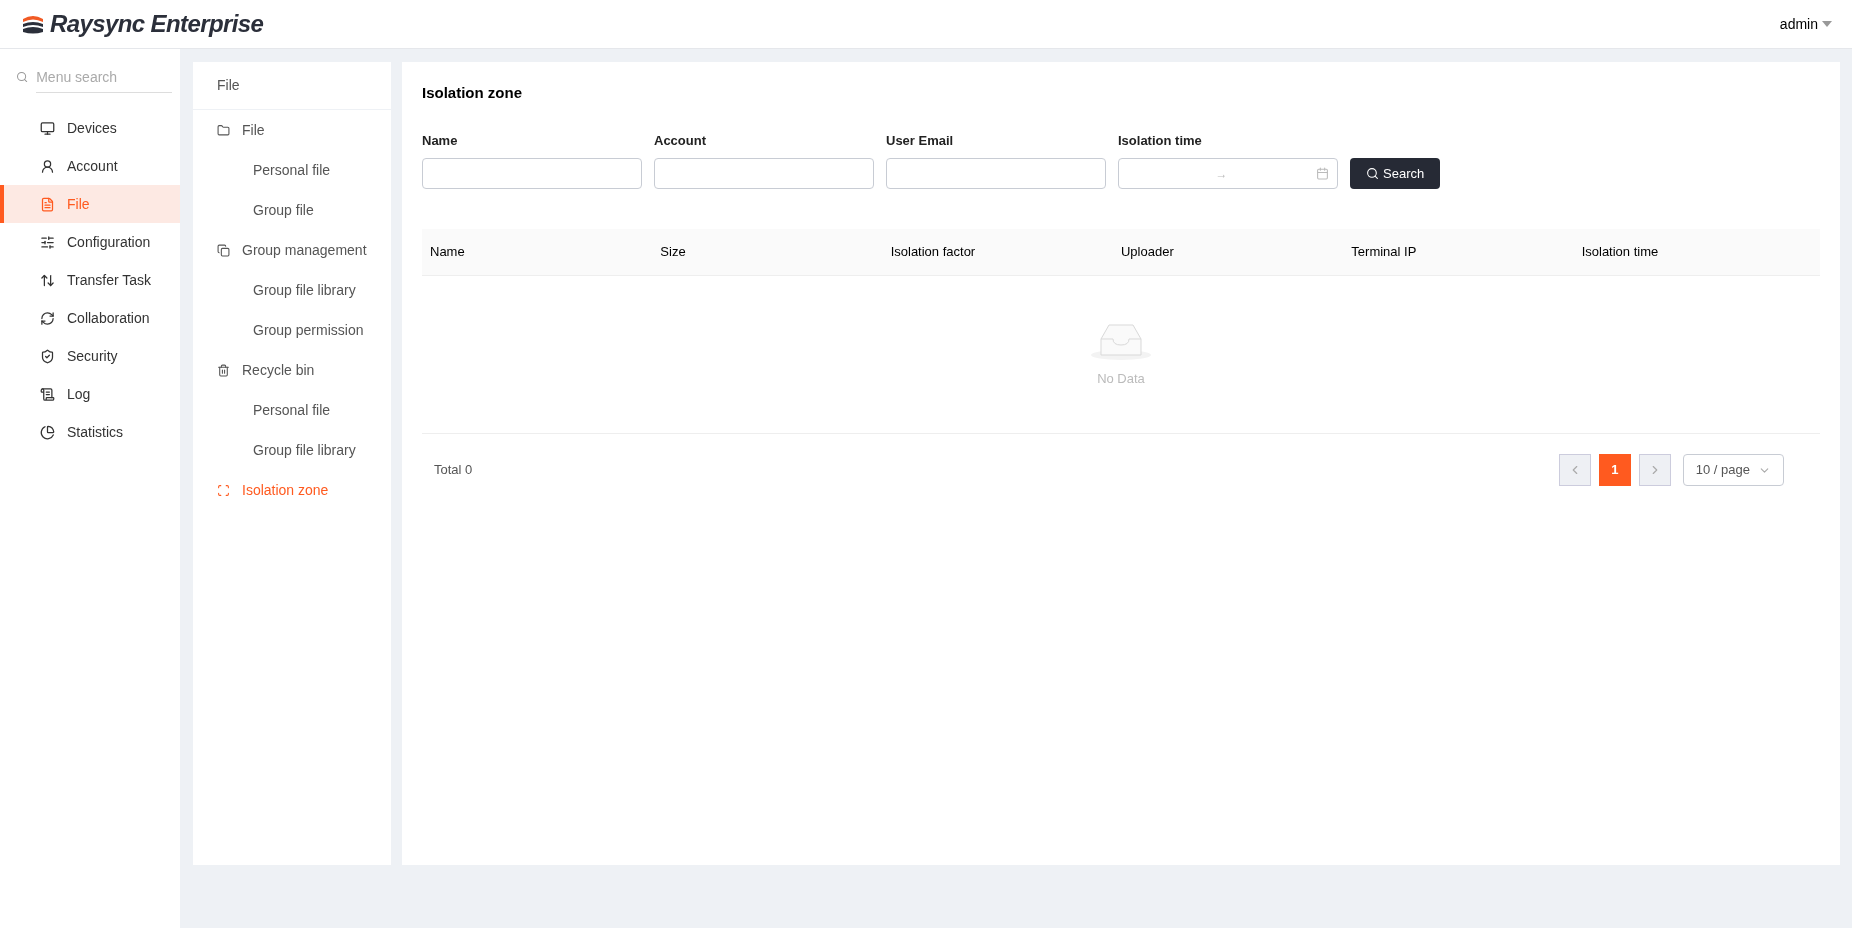  What do you see at coordinates (33, 24) in the screenshot?
I see `logo-icon` at bounding box center [33, 24].